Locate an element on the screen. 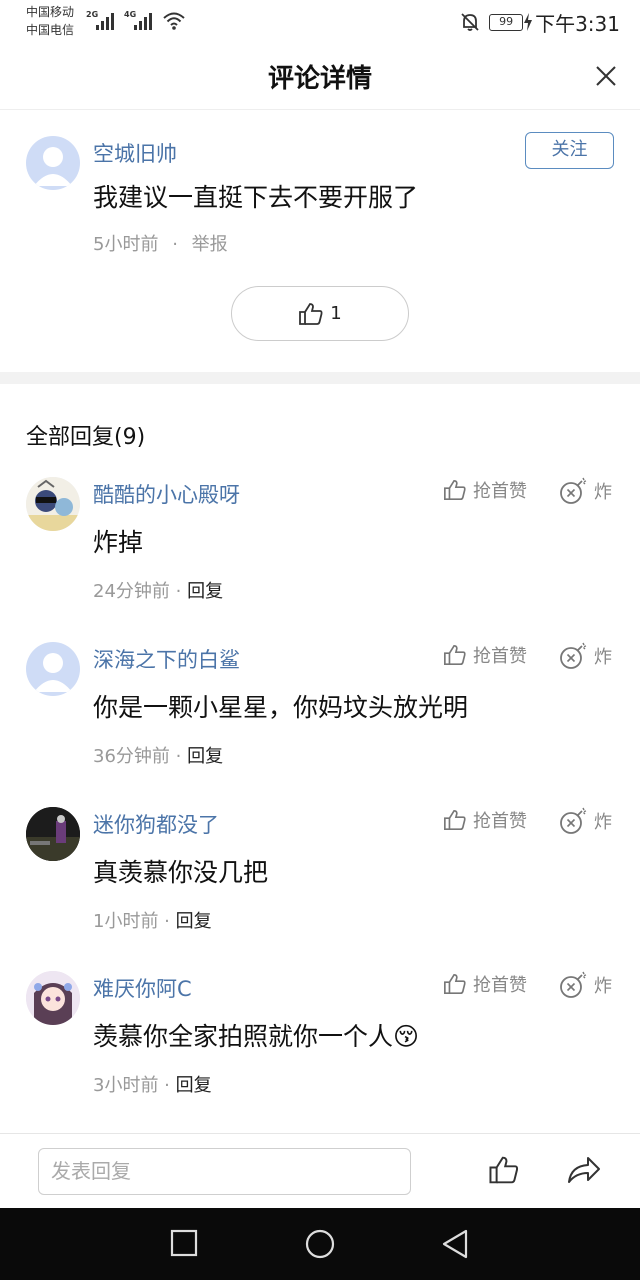 The image size is (640, 1280). reply-input: 发表回复 is located at coordinates (224, 1171).